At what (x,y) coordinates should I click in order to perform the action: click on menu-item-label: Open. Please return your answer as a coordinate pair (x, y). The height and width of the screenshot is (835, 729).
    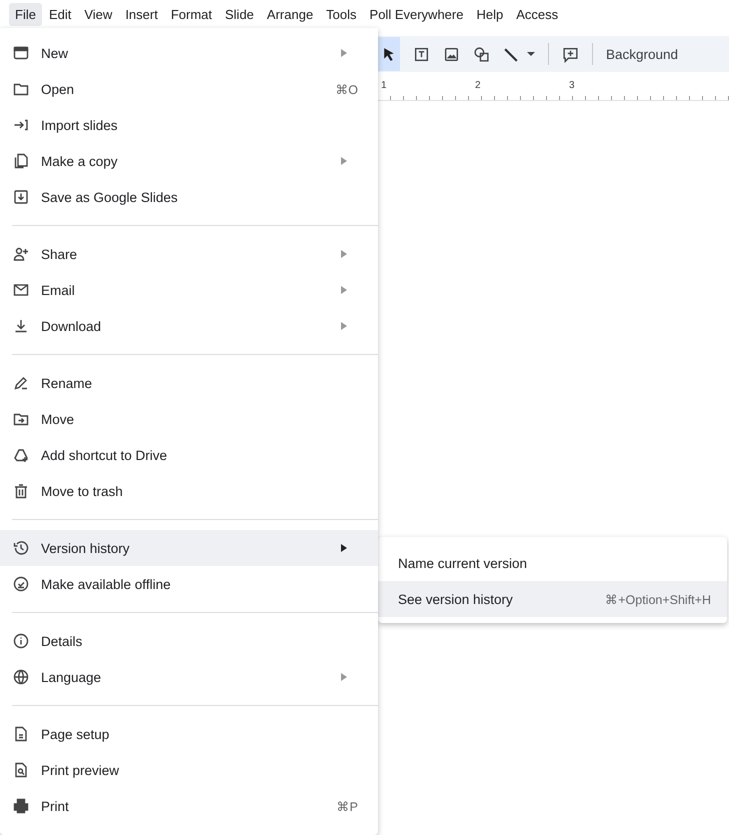
    Looking at the image, I should click on (57, 89).